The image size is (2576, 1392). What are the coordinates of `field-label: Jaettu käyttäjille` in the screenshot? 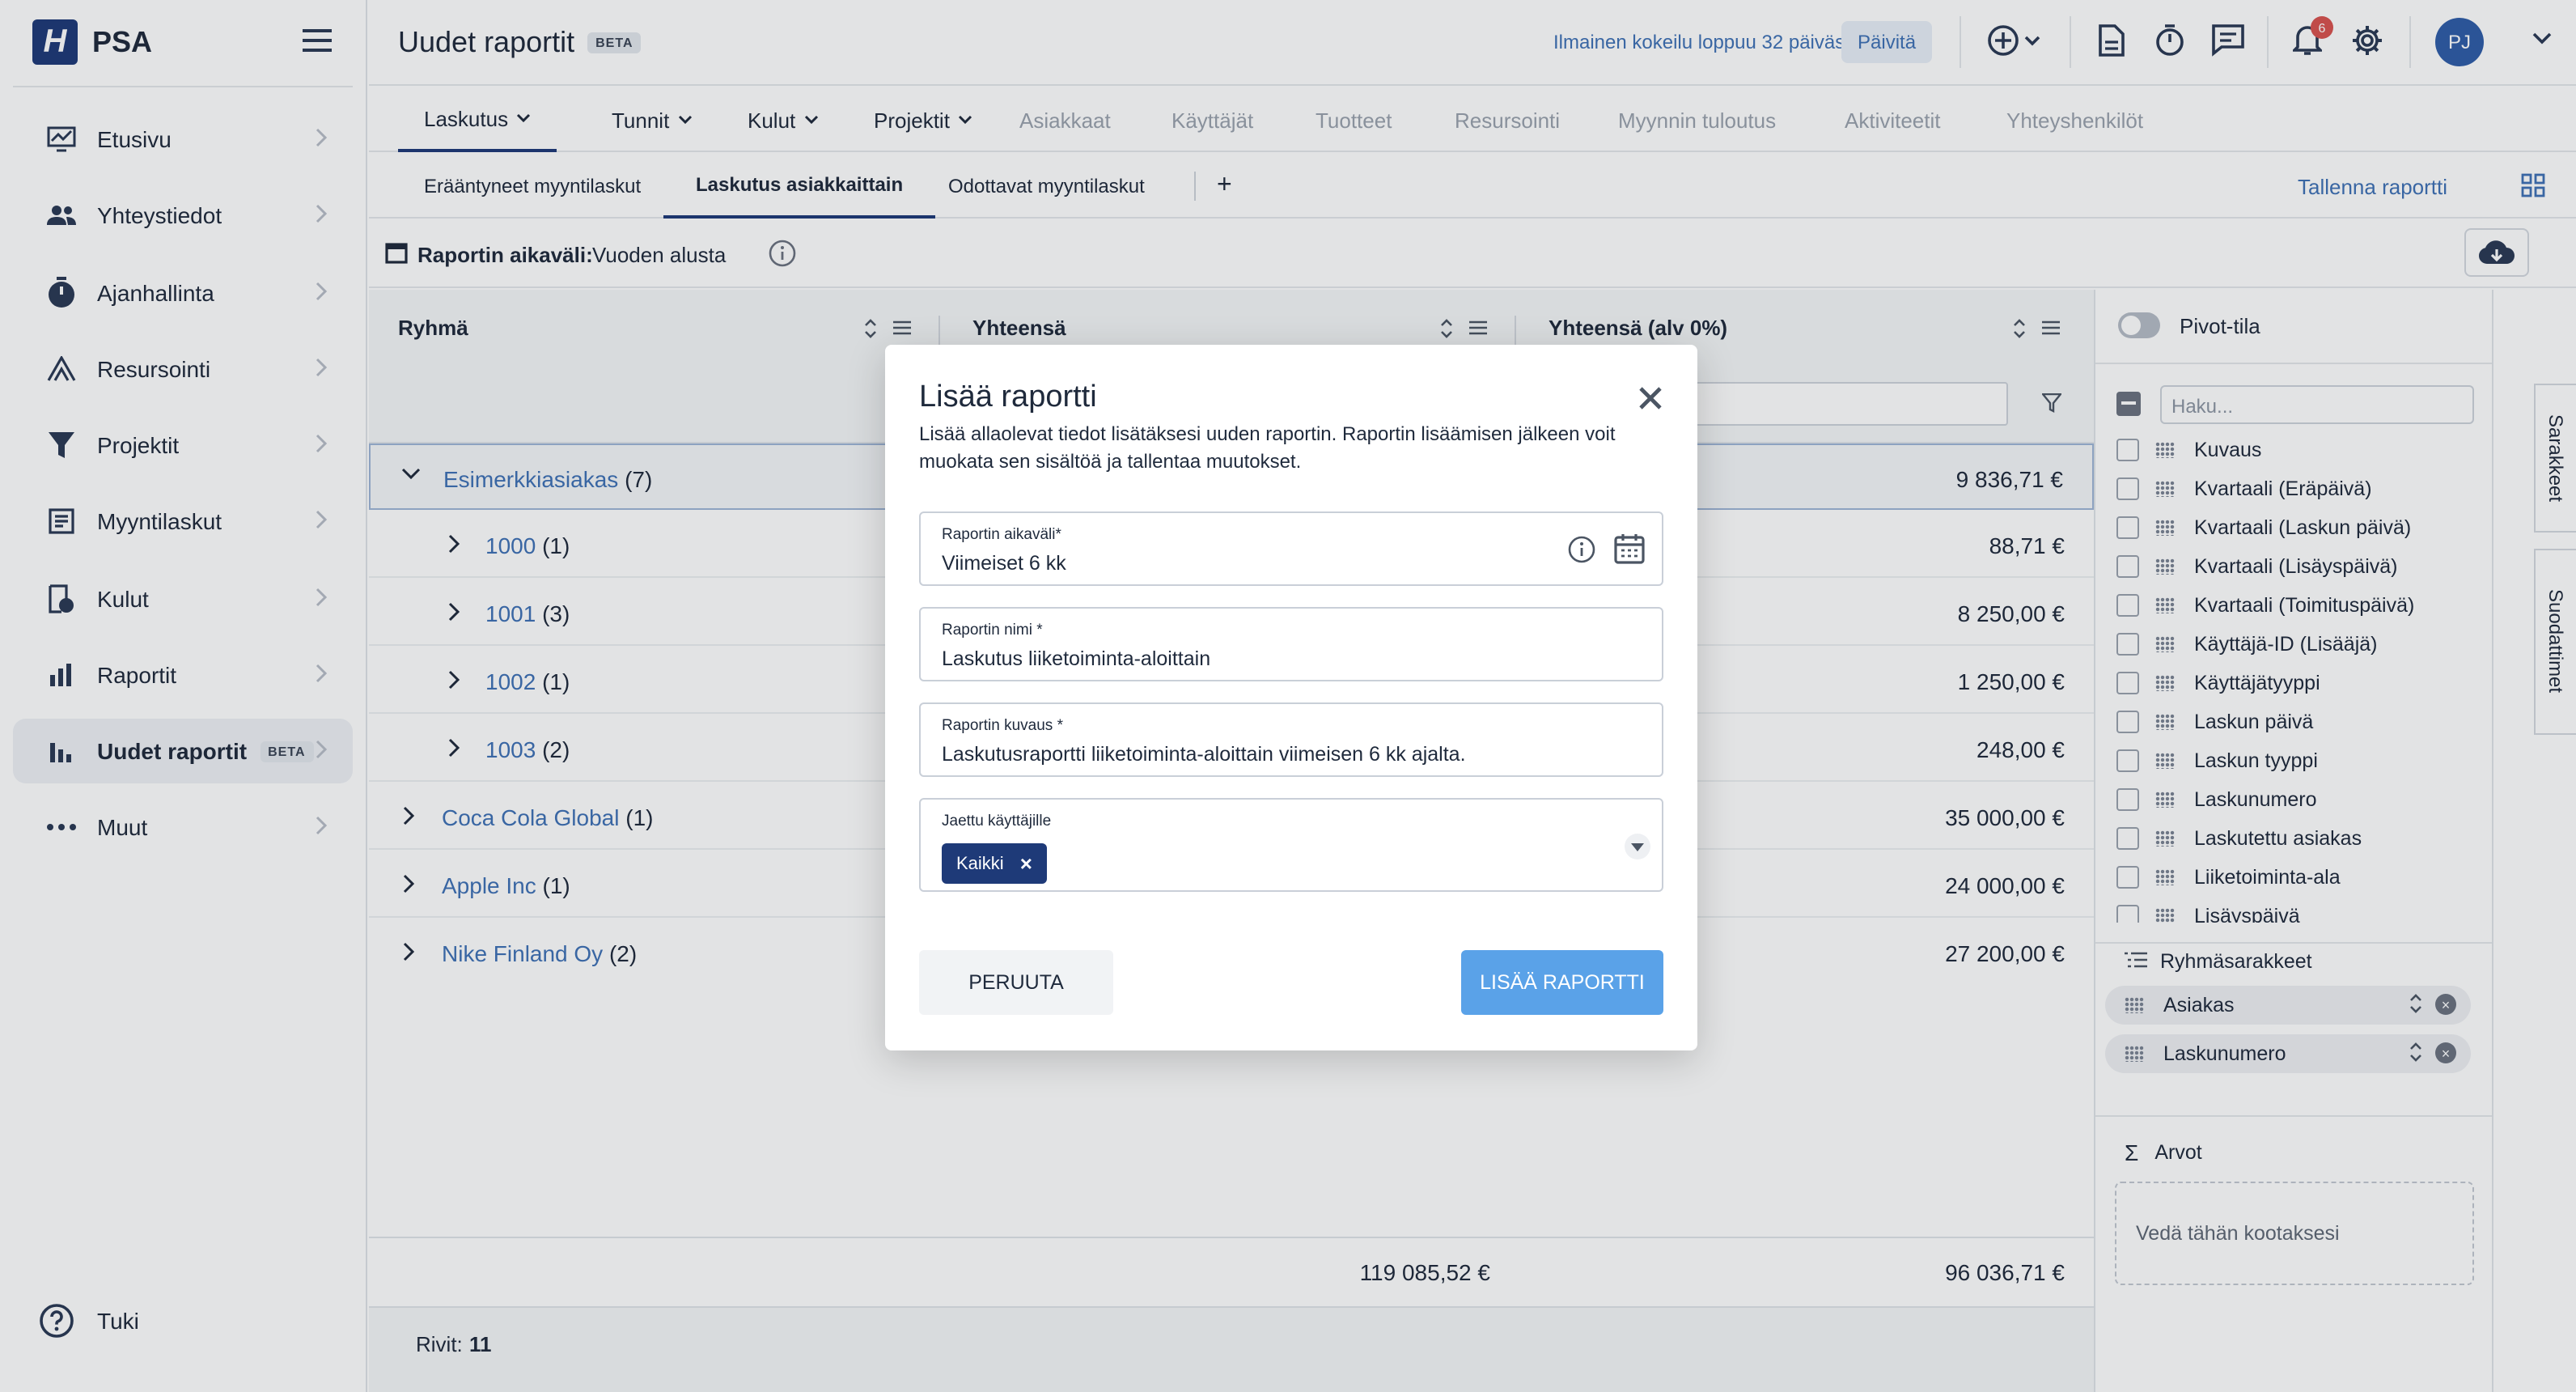 It's located at (997, 821).